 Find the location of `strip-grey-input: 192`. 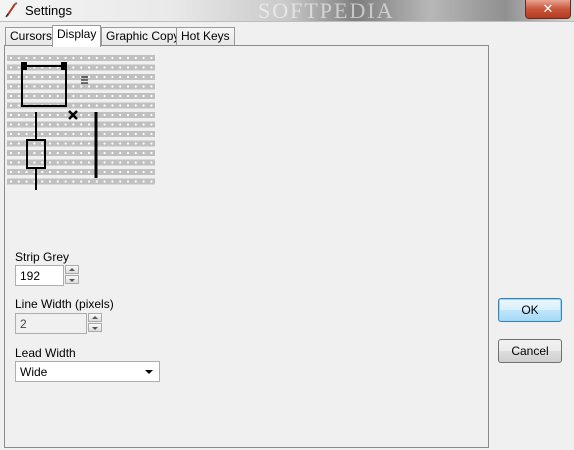

strip-grey-input: 192 is located at coordinates (39, 275).